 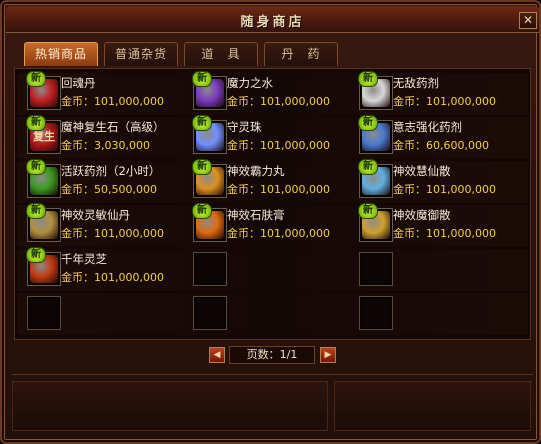 I want to click on item-name: 意志强化药剂, so click(x=427, y=127).